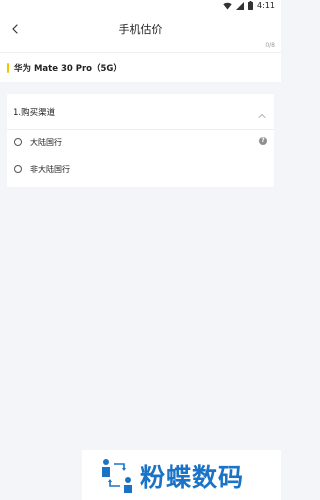  I want to click on signal-icon, so click(240, 5).